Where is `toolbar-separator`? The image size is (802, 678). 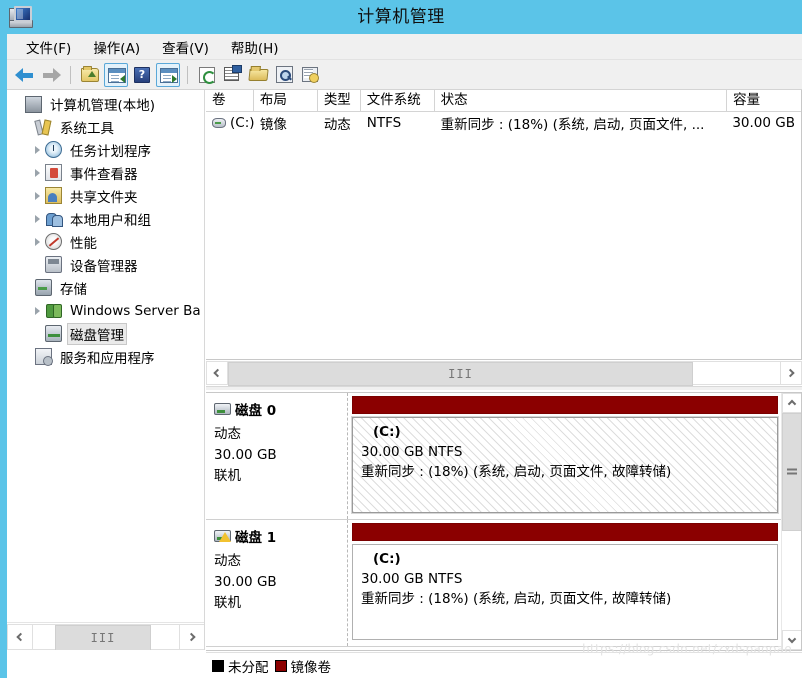
toolbar-separator is located at coordinates (70, 74).